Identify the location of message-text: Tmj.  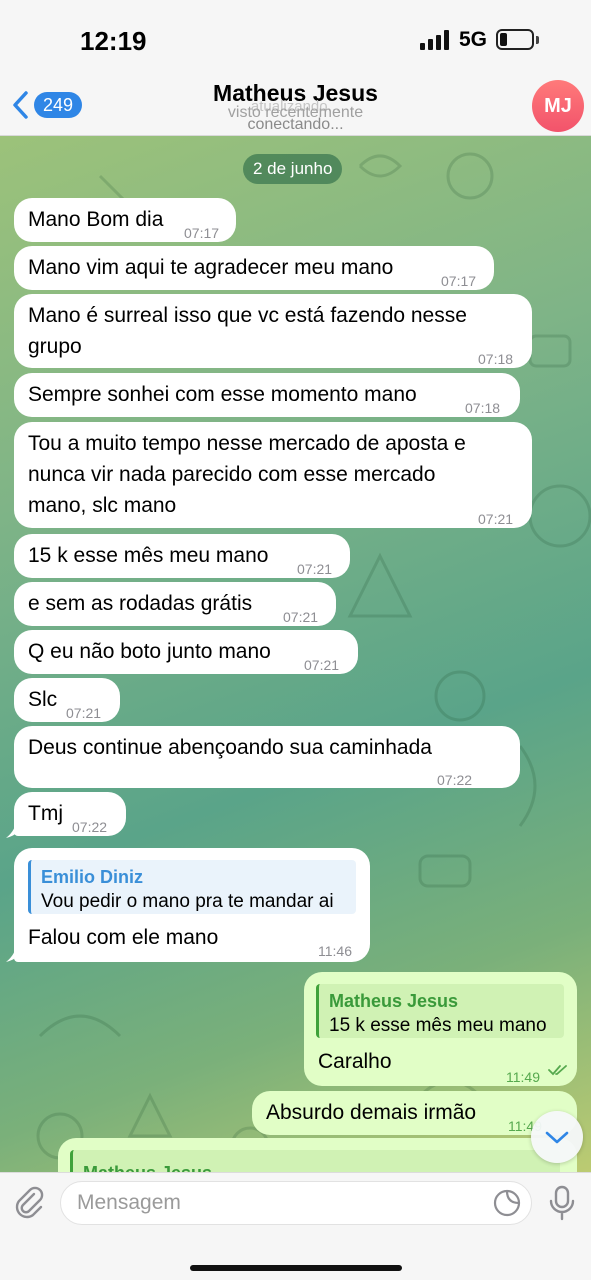
(45, 813).